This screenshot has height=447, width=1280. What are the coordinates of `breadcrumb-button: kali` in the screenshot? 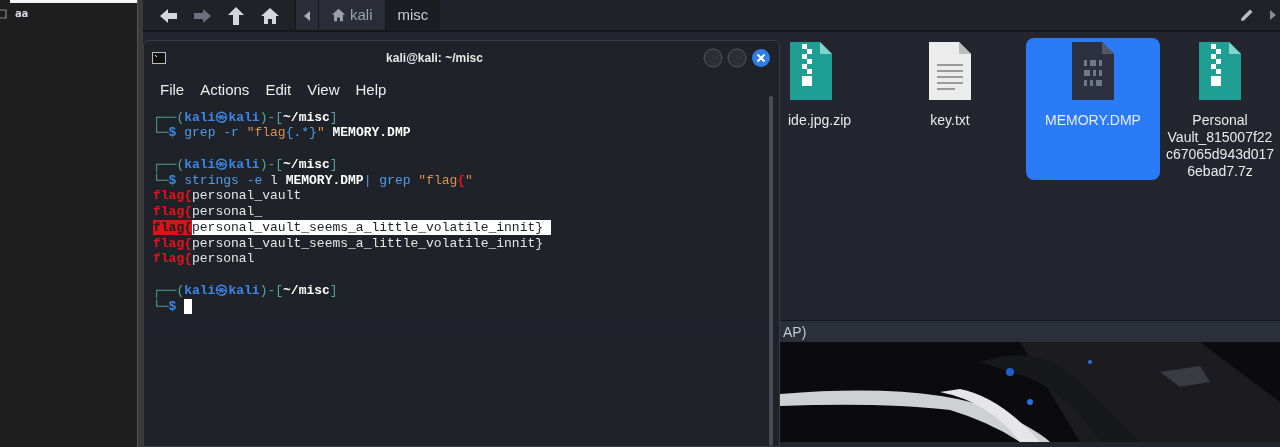 It's located at (351, 15).